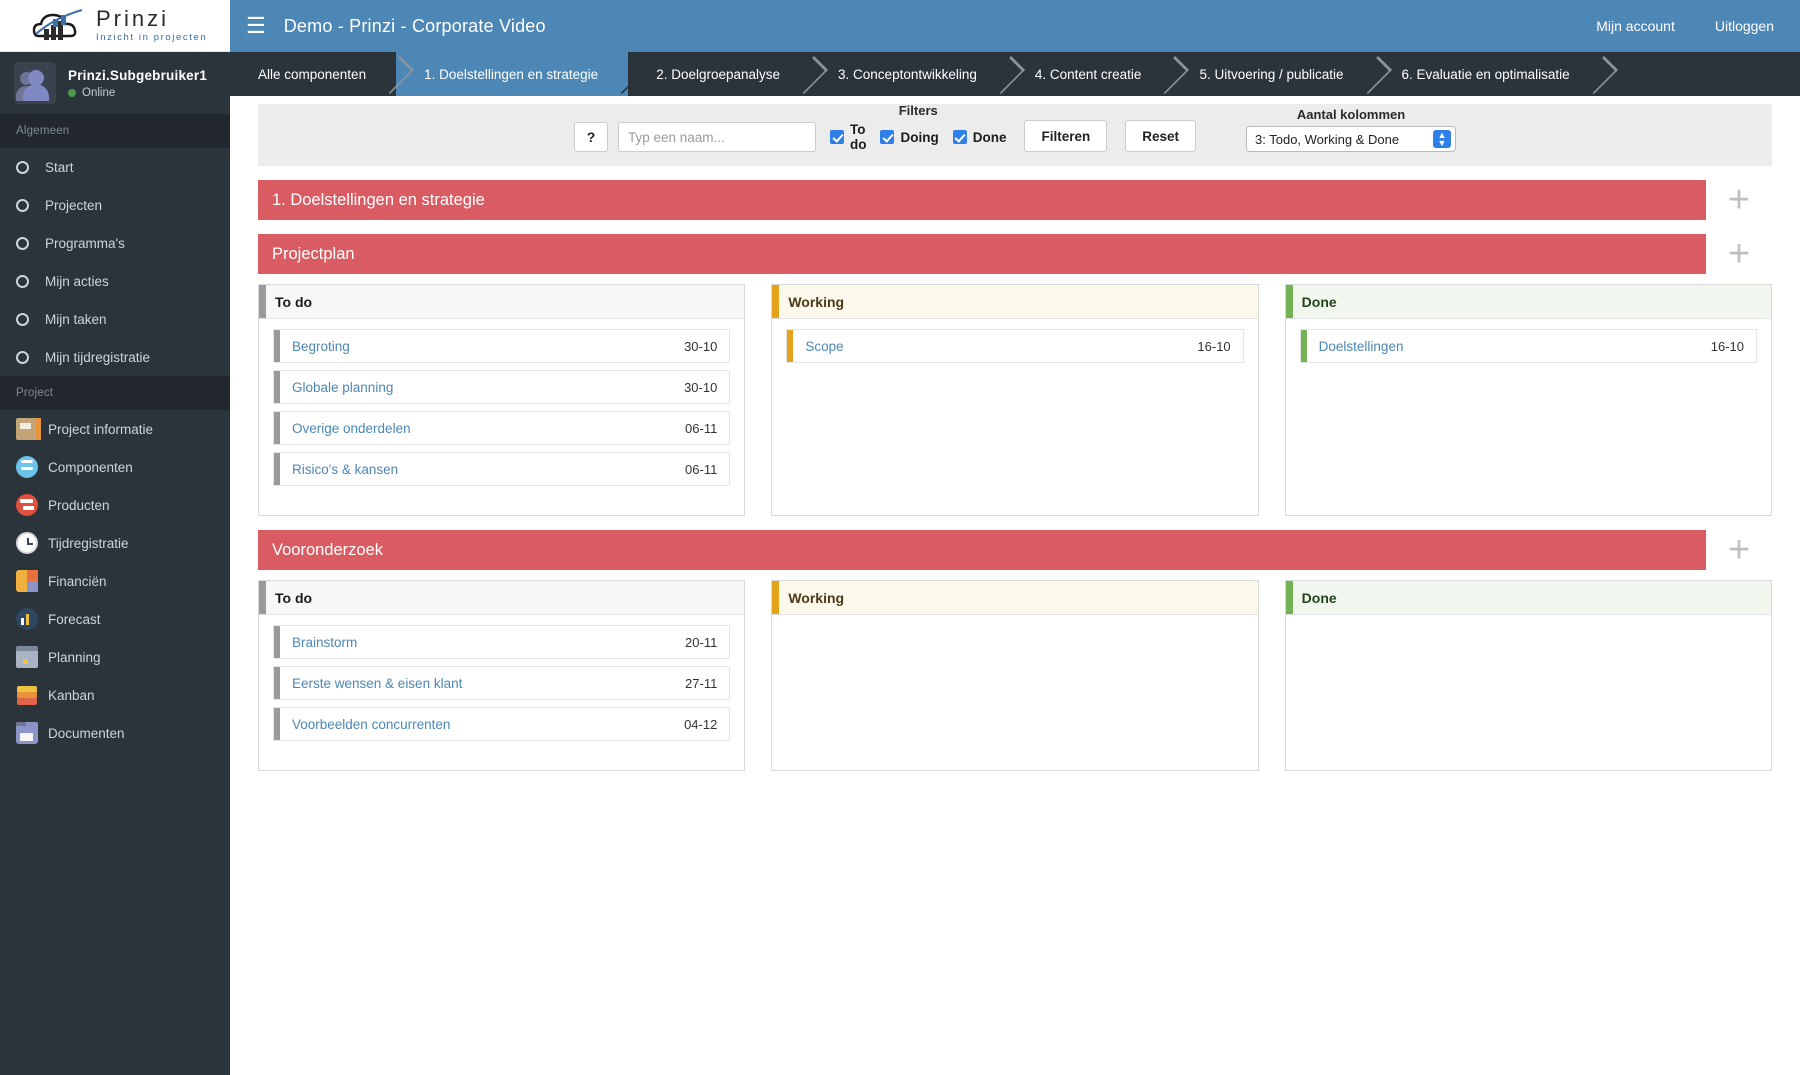 The image size is (1800, 1075). What do you see at coordinates (76, 319) in the screenshot?
I see `sidebar-item-label: Mijn taken` at bounding box center [76, 319].